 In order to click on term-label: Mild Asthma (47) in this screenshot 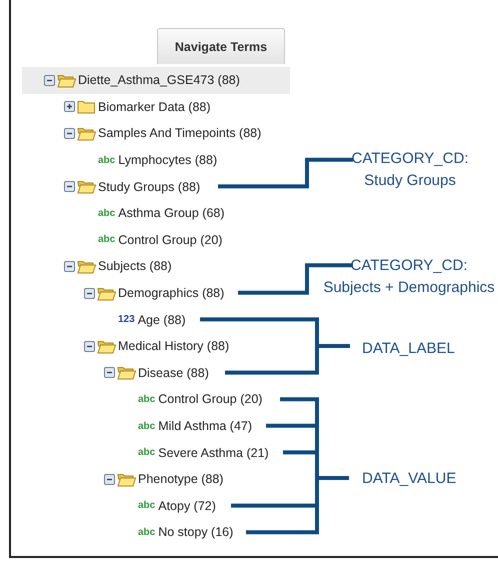, I will do `click(205, 426)`.